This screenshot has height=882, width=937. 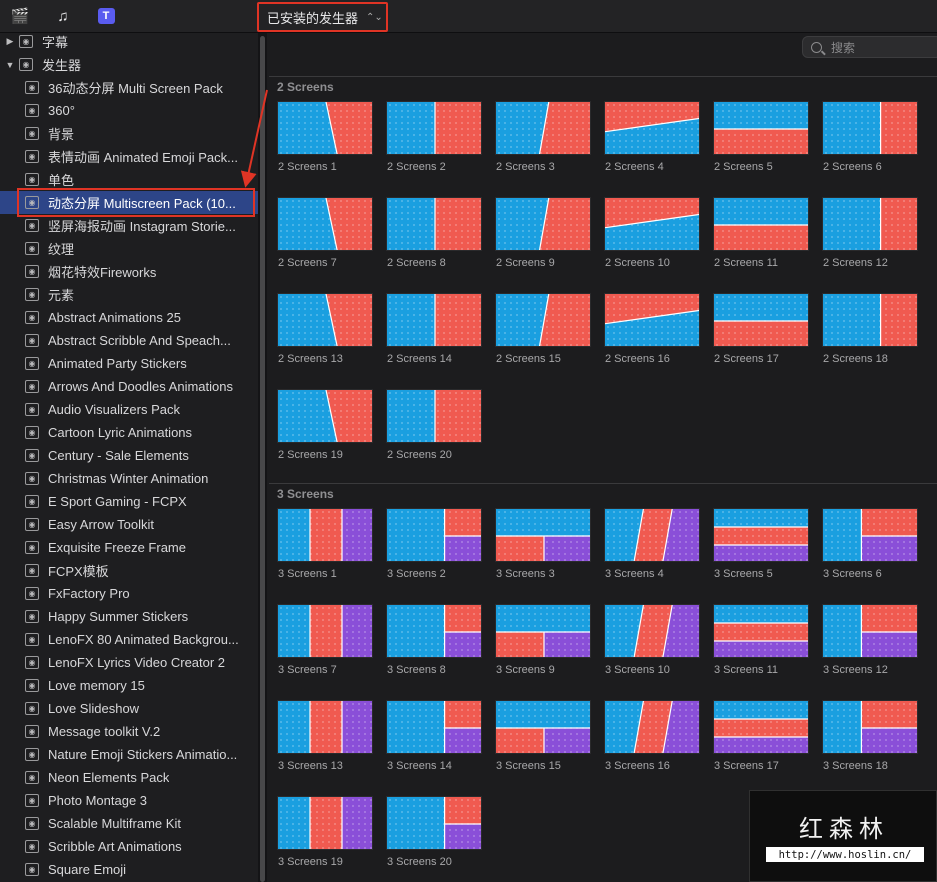 I want to click on generator-thumbnail: 2 Screens 5, so click(x=761, y=137).